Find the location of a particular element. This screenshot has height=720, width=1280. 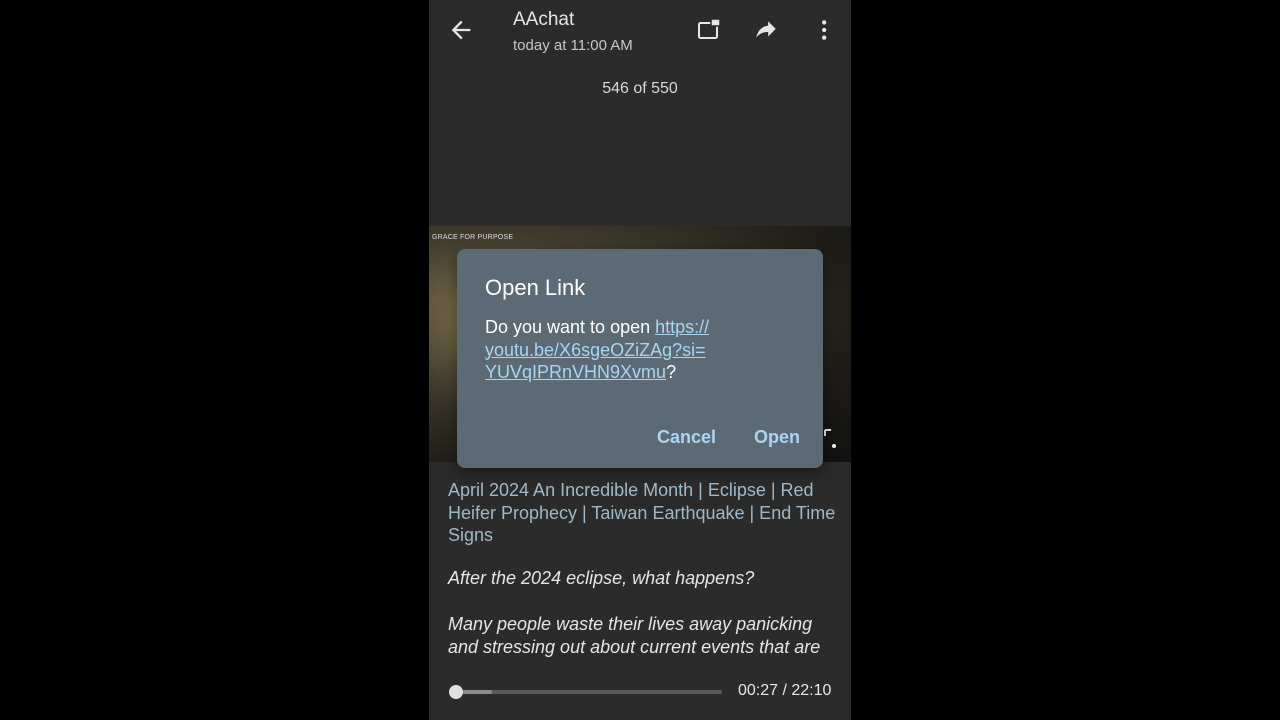

media-player-bar: 00:27 / 22:10 is located at coordinates (640, 693).